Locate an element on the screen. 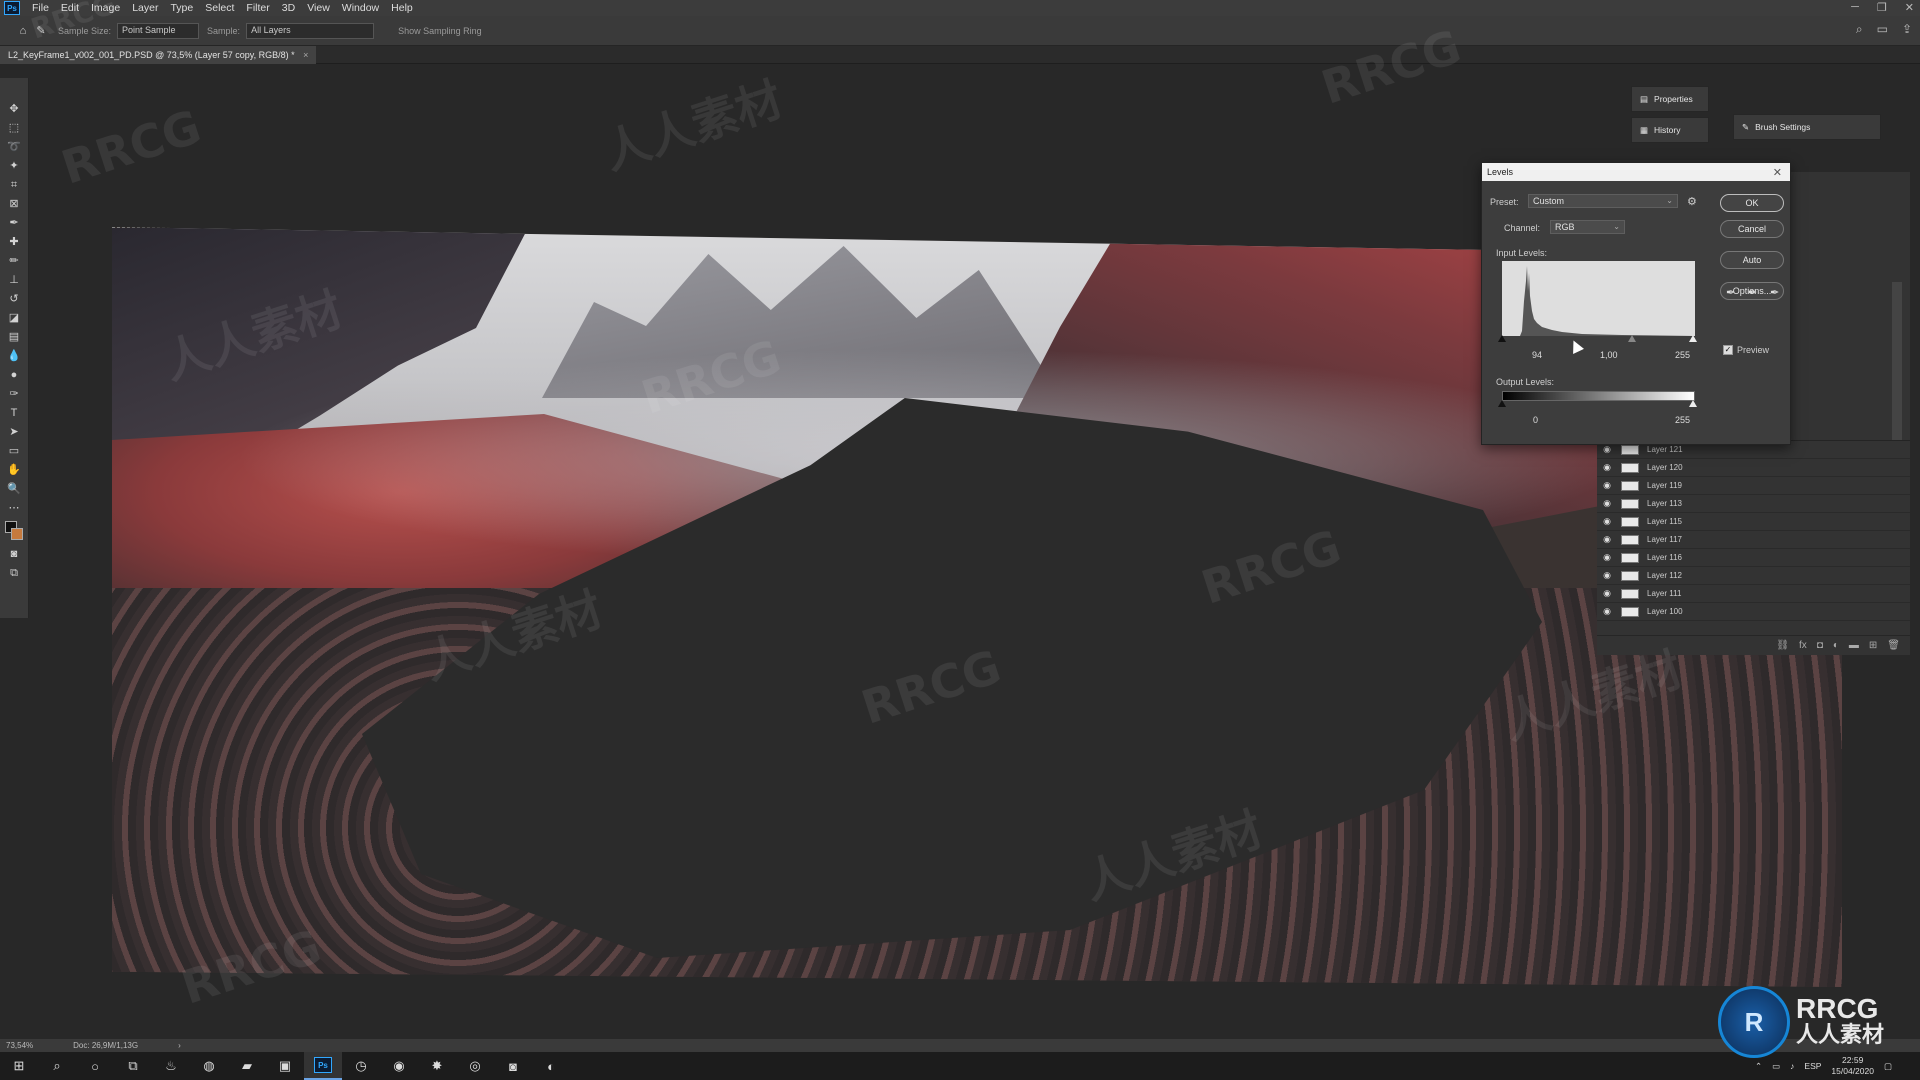 This screenshot has height=1080, width=1920. properties-panel-button: ▤ Properties is located at coordinates (1670, 99).